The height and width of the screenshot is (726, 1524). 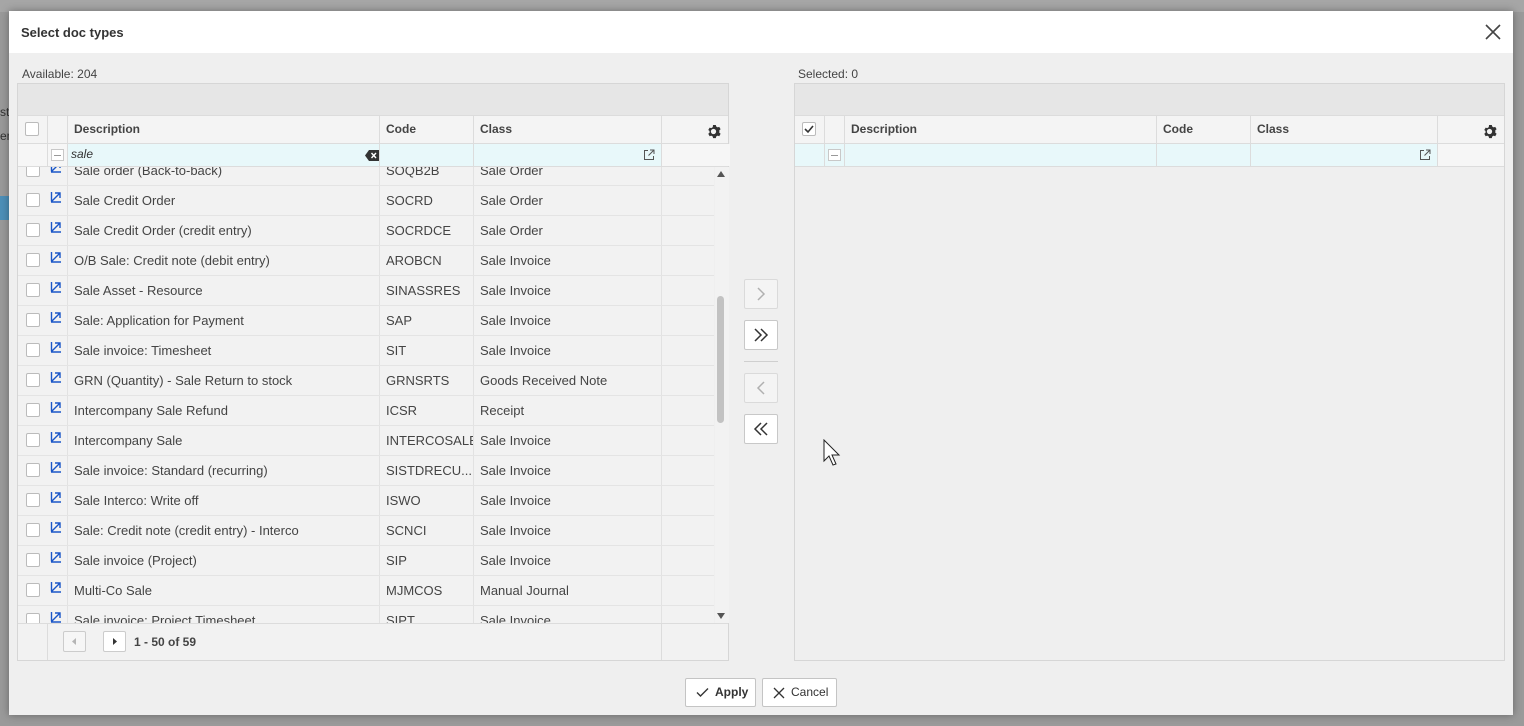 I want to click on move-left-button, so click(x=761, y=388).